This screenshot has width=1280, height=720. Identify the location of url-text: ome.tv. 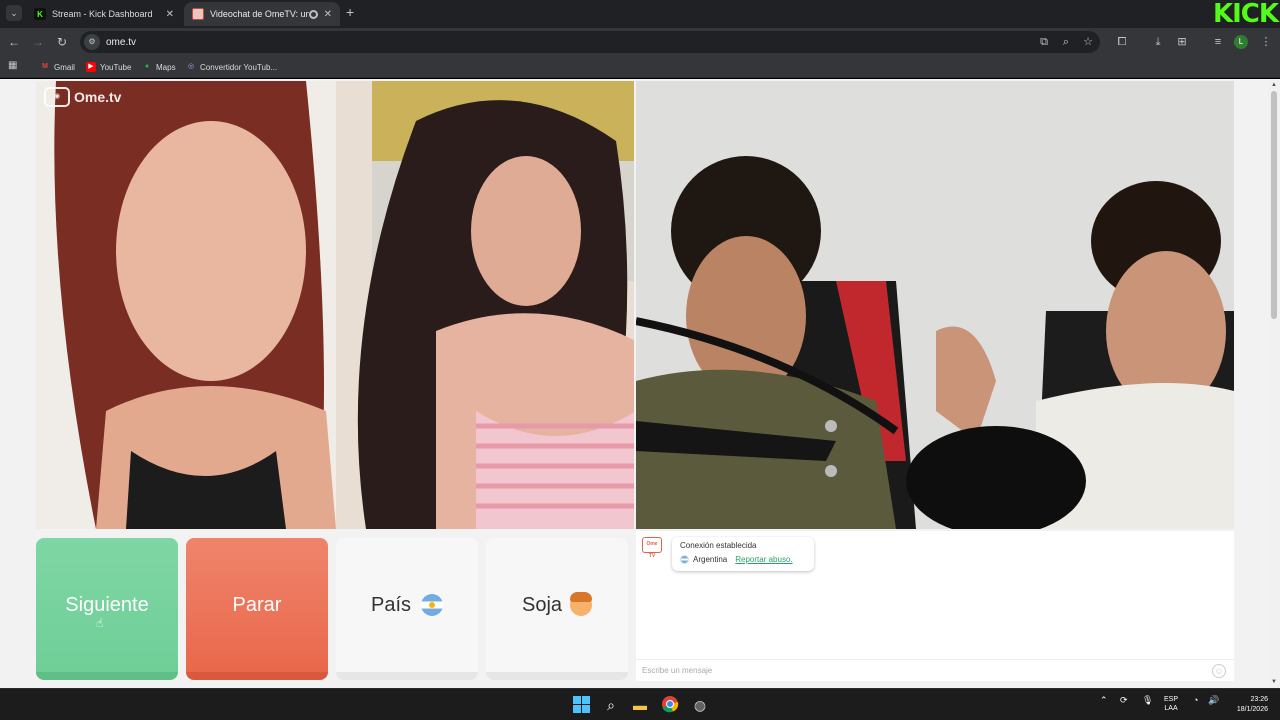
(121, 42).